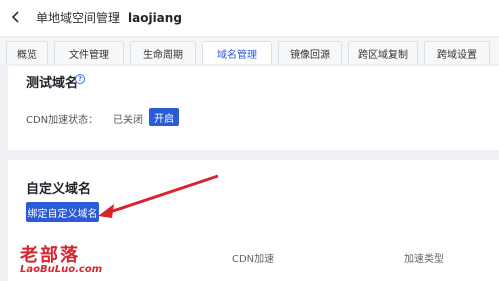 The width and height of the screenshot is (499, 281). Describe the element at coordinates (237, 52) in the screenshot. I see `tab-domain-management: 域名管理` at that location.